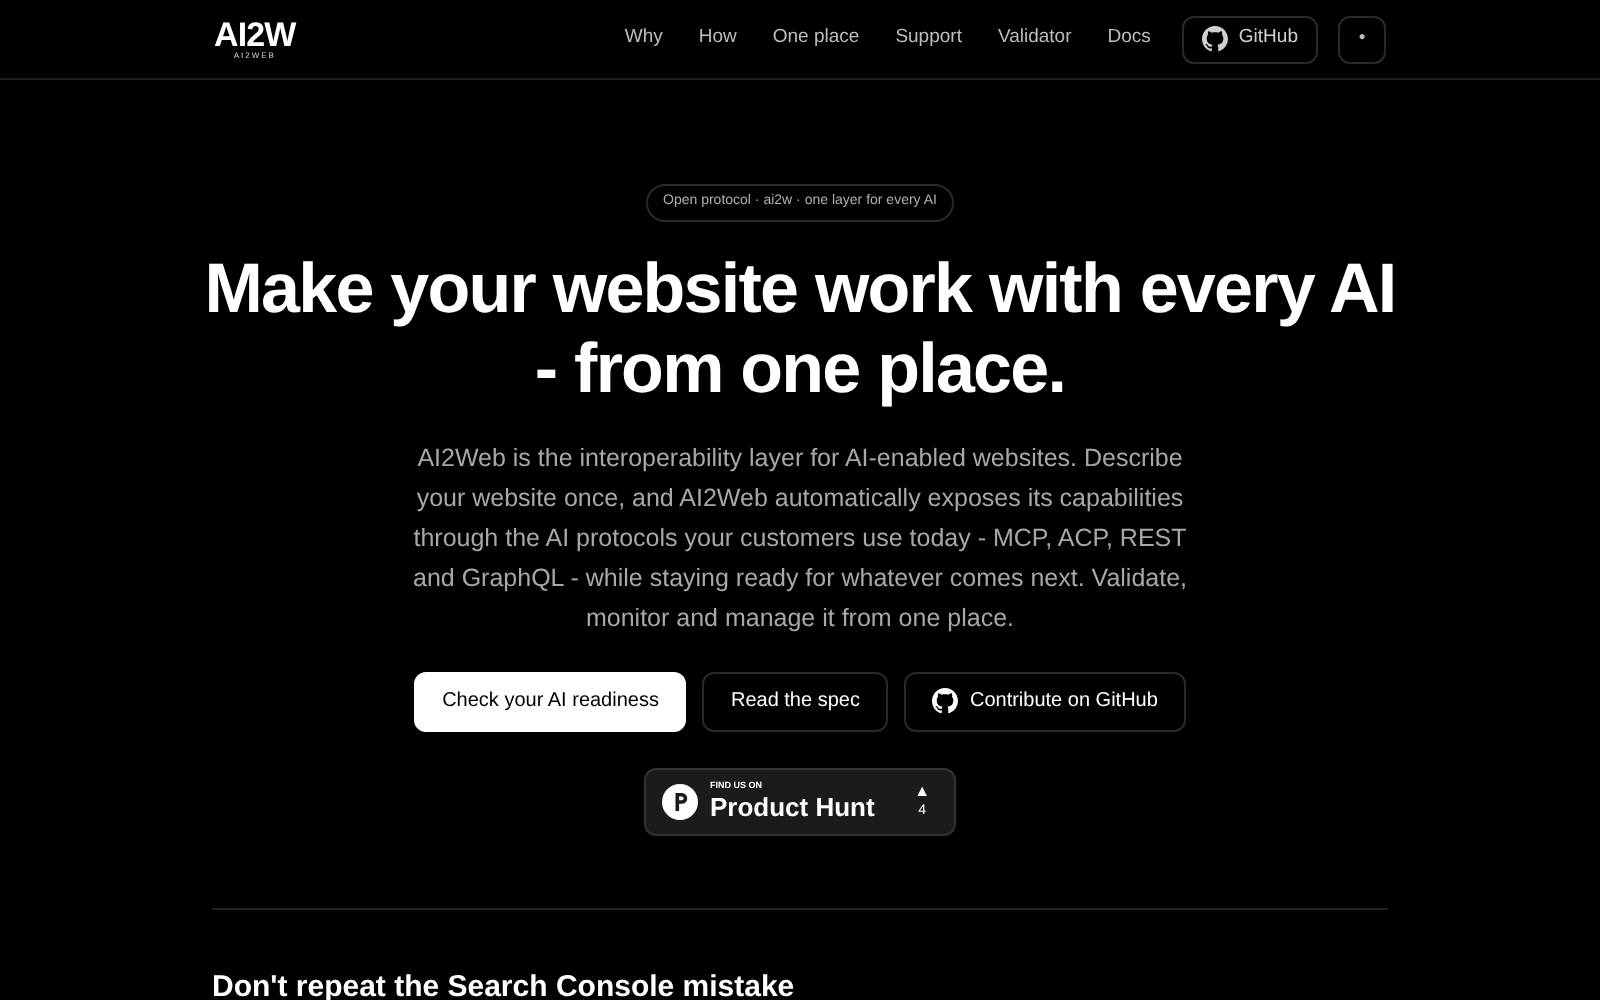 This screenshot has height=1000, width=1600. I want to click on logo: AI2W, so click(255, 35).